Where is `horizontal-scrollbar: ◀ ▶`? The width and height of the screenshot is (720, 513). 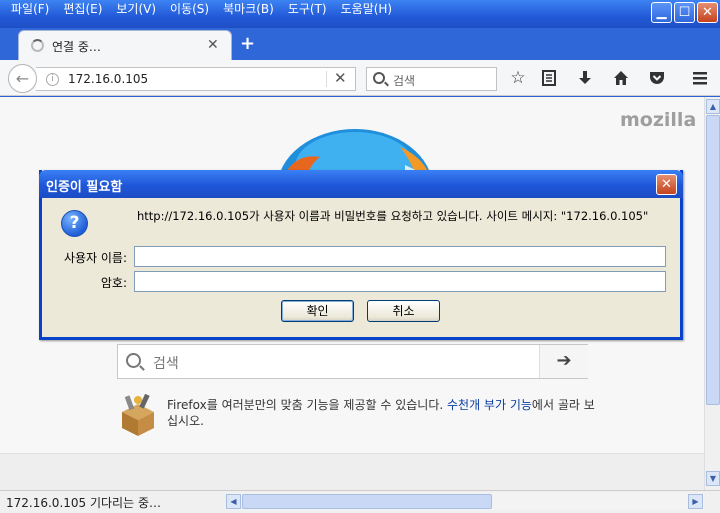
horizontal-scrollbar: ◀ ▶ is located at coordinates (465, 501).